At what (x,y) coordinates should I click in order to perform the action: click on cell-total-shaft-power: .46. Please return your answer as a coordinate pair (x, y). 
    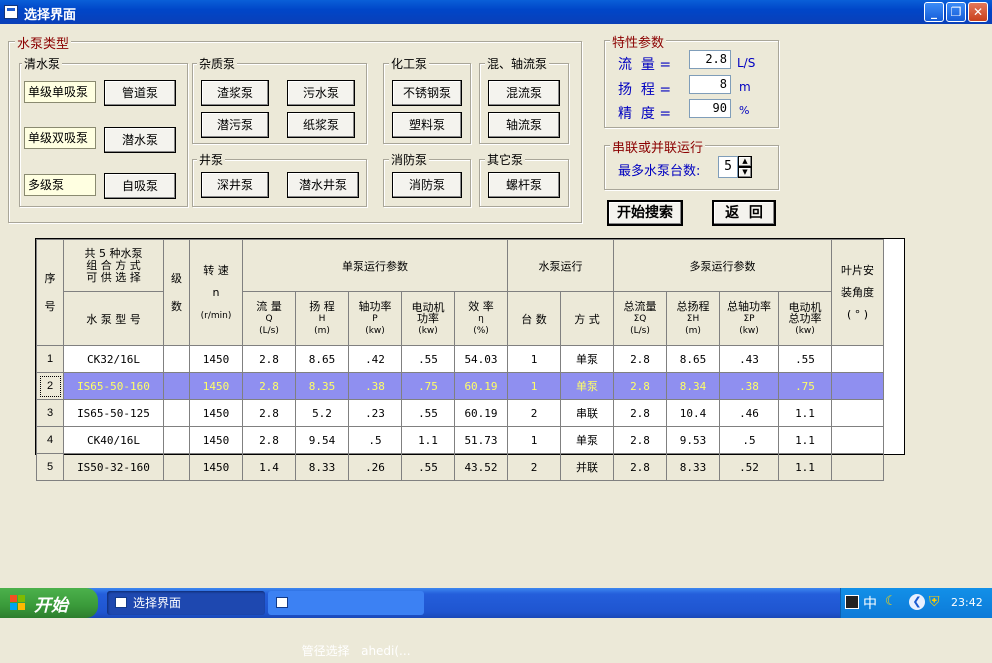
    Looking at the image, I should click on (749, 413).